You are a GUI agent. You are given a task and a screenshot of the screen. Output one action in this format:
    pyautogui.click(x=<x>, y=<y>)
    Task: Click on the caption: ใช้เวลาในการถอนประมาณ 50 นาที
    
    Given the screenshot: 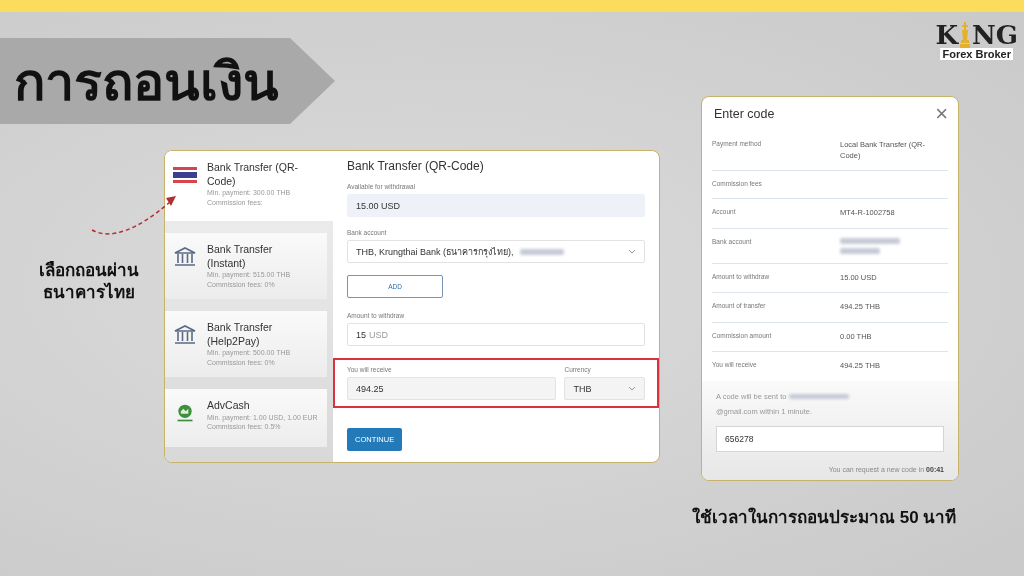 What is the action you would take?
    pyautogui.click(x=824, y=517)
    